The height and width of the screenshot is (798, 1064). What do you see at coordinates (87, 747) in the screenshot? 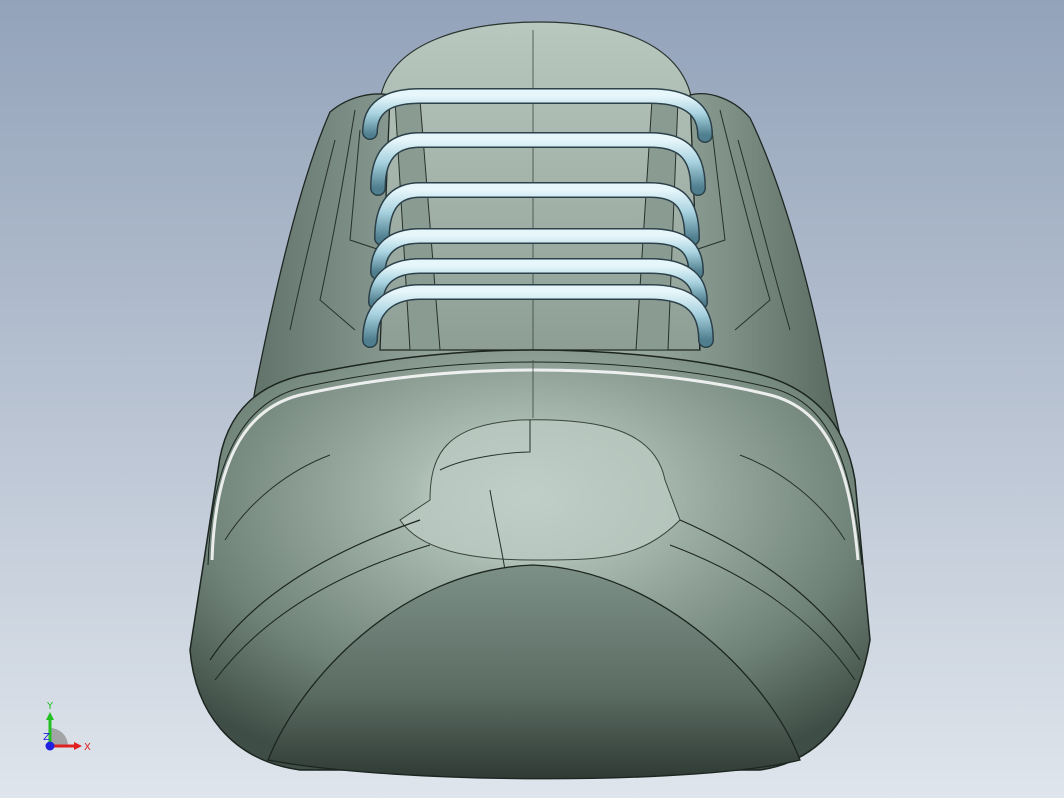
I see `x-axis-label: X` at bounding box center [87, 747].